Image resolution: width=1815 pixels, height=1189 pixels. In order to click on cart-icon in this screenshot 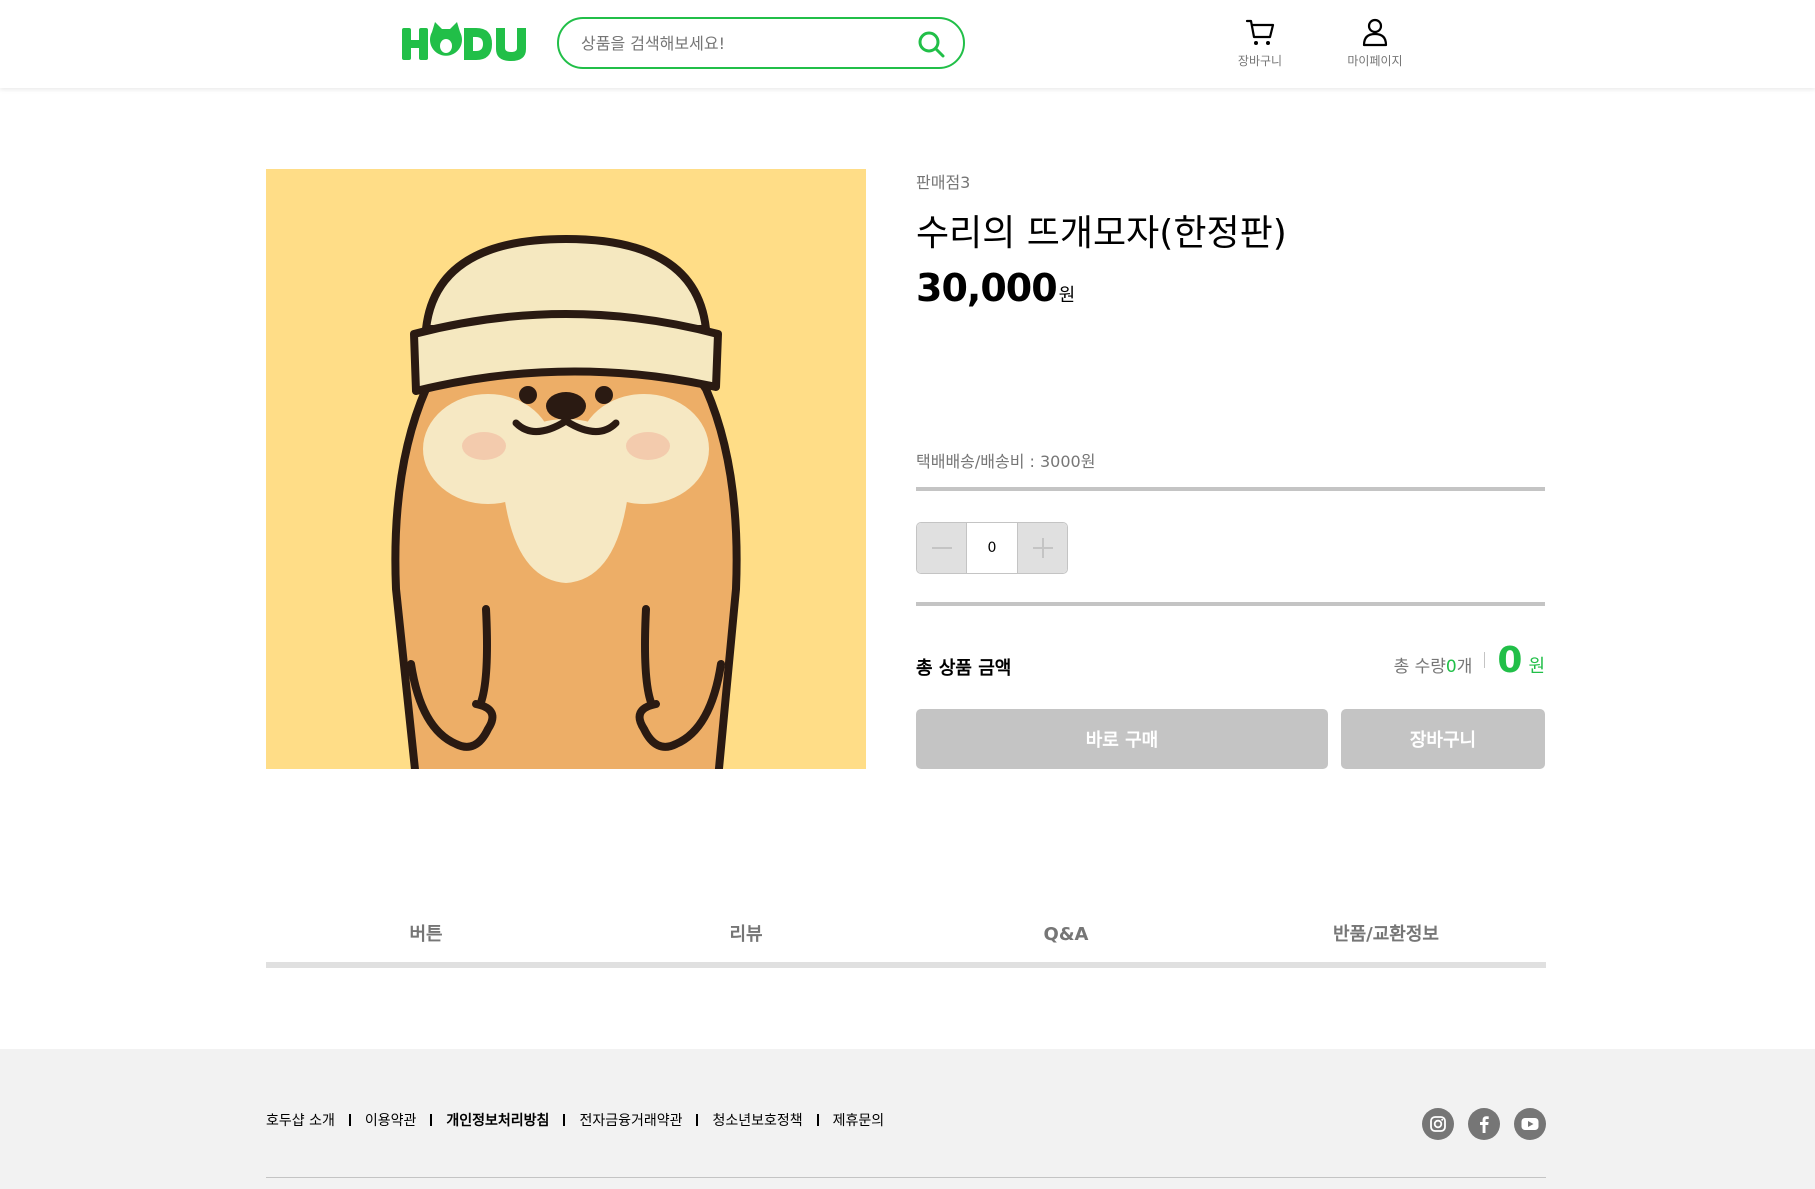, I will do `click(1260, 32)`.